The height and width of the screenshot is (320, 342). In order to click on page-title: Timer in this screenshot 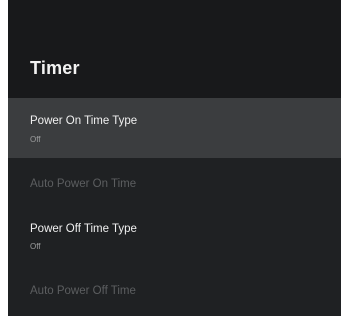, I will do `click(55, 68)`.